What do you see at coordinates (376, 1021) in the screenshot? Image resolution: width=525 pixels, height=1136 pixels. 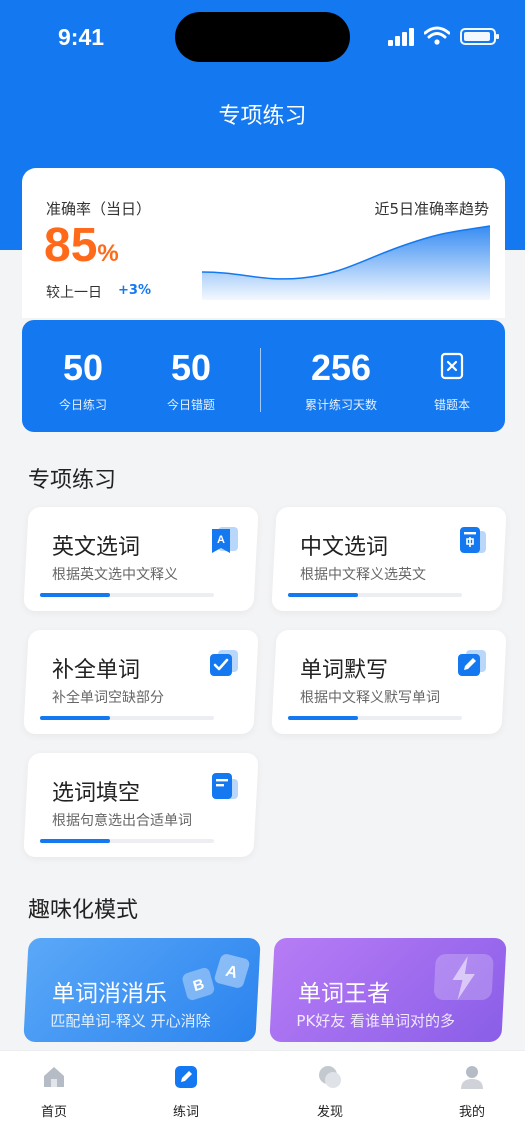 I see `fun-card-subtitle: PK好友 看谁单词对的多` at bounding box center [376, 1021].